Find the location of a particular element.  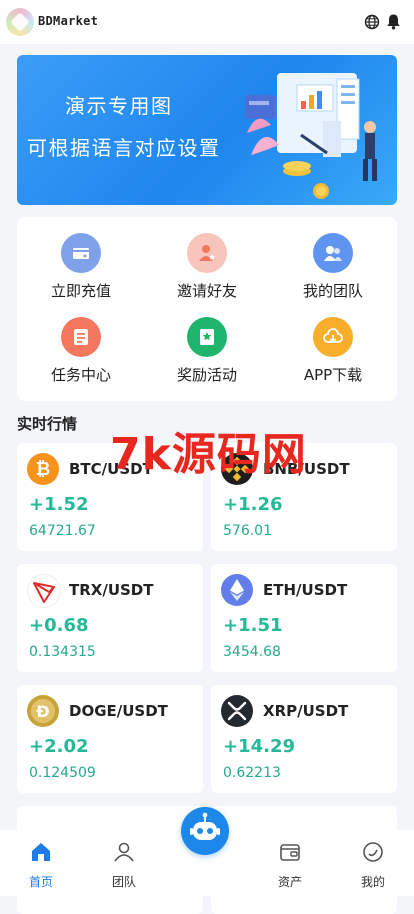

menu-label-invite: 邀请好友 is located at coordinates (206, 291).